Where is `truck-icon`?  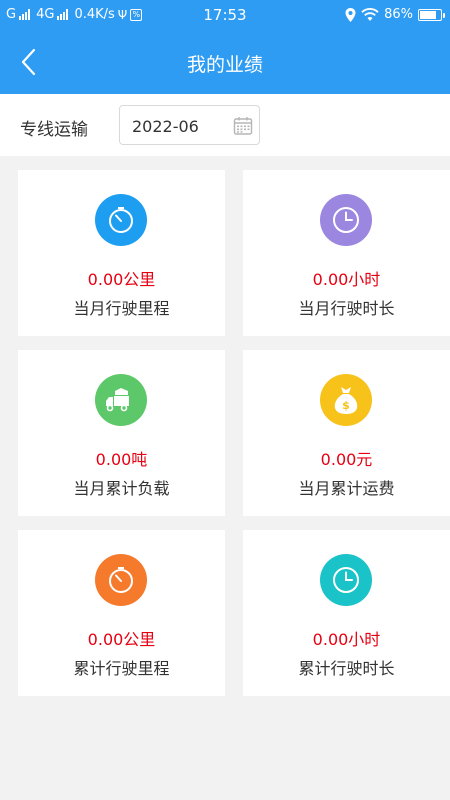
truck-icon is located at coordinates (121, 400).